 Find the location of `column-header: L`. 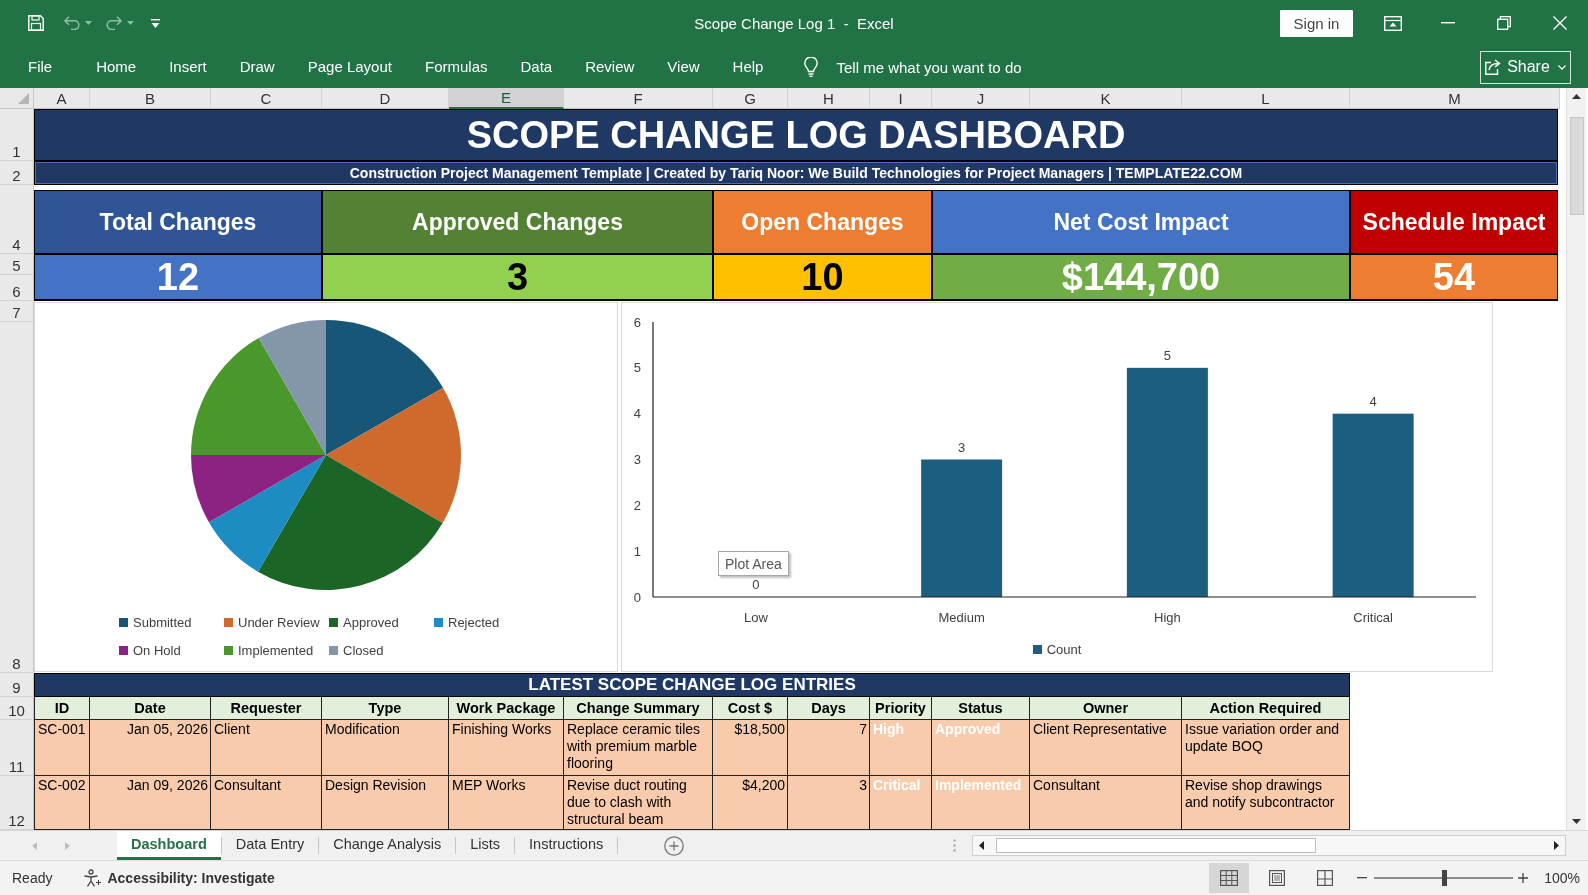

column-header: L is located at coordinates (1266, 98).